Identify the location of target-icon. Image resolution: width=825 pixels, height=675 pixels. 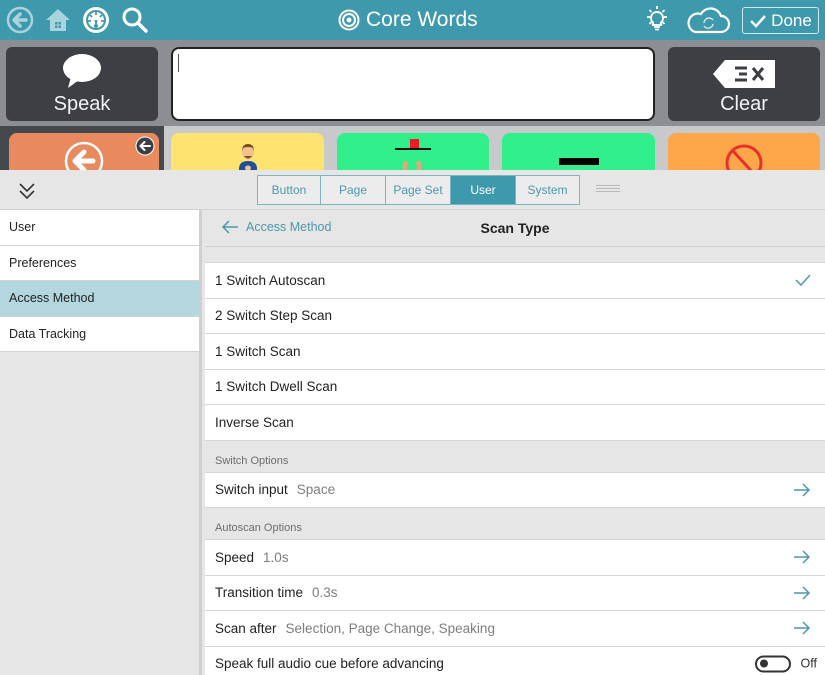
(349, 20).